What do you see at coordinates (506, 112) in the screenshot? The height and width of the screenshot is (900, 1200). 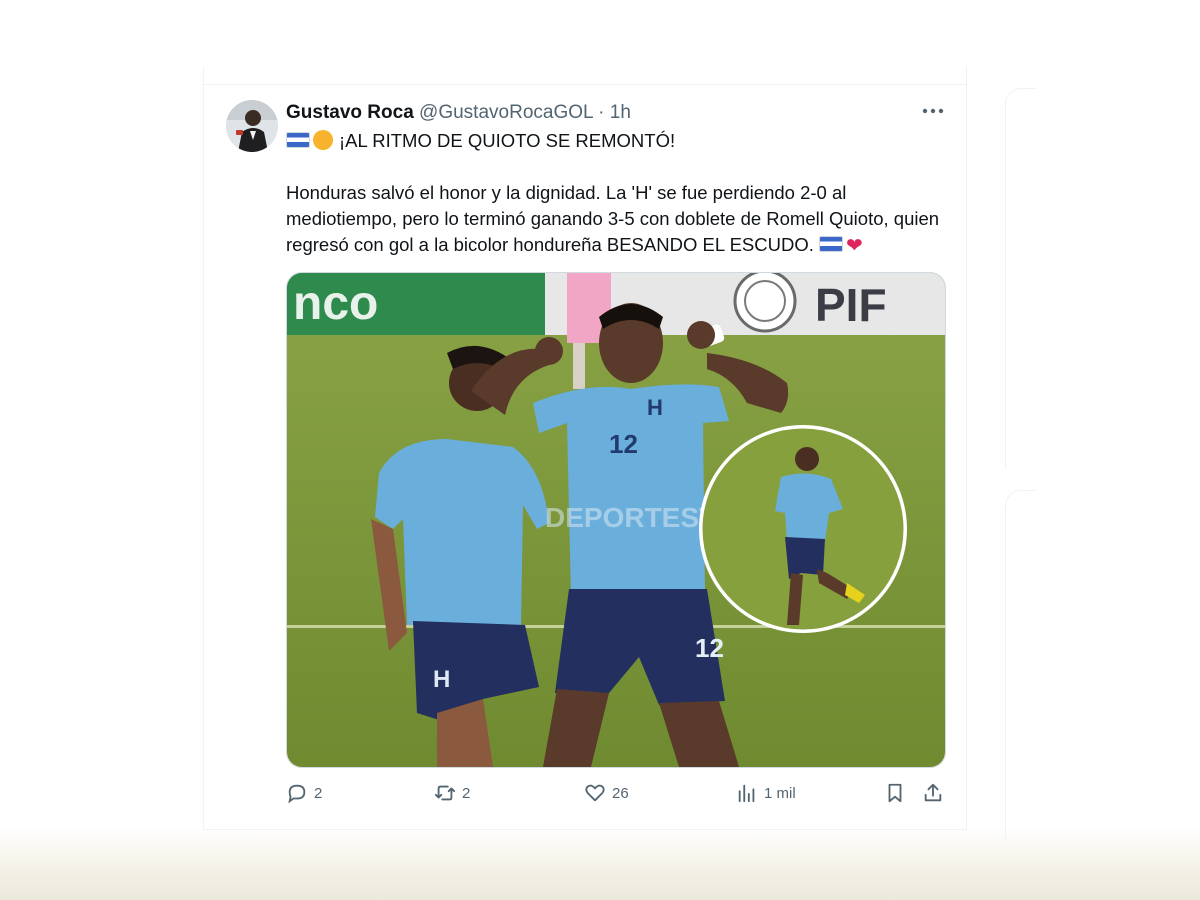 I see `author-handle: @GustavoRocaGOL` at bounding box center [506, 112].